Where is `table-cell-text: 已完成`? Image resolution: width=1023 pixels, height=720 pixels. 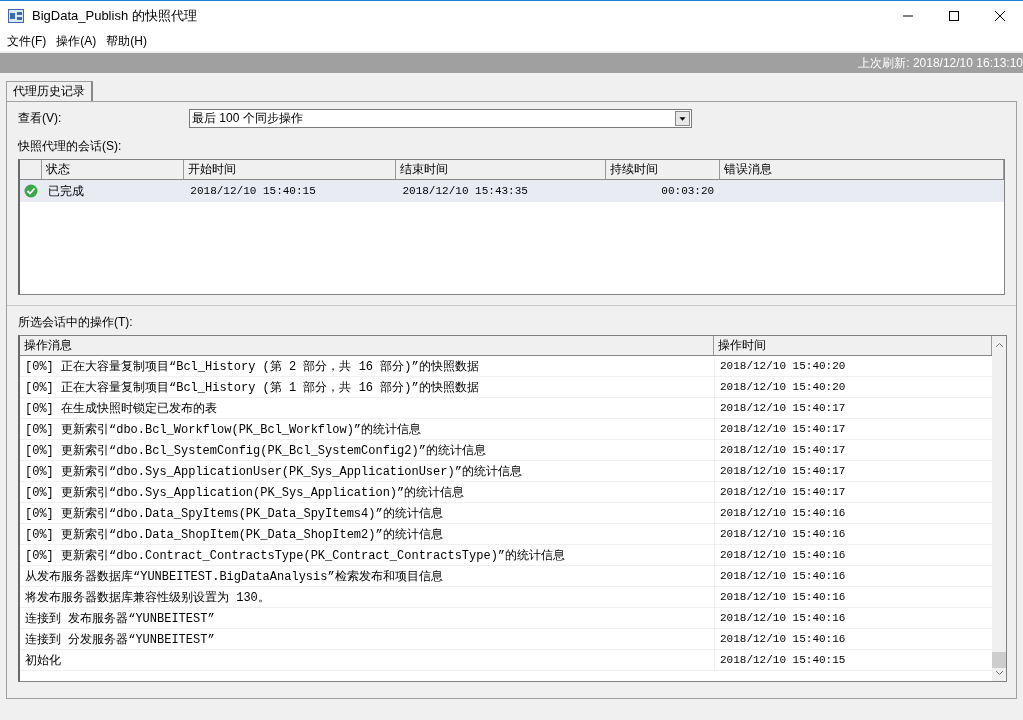 table-cell-text: 已完成 is located at coordinates (65, 191).